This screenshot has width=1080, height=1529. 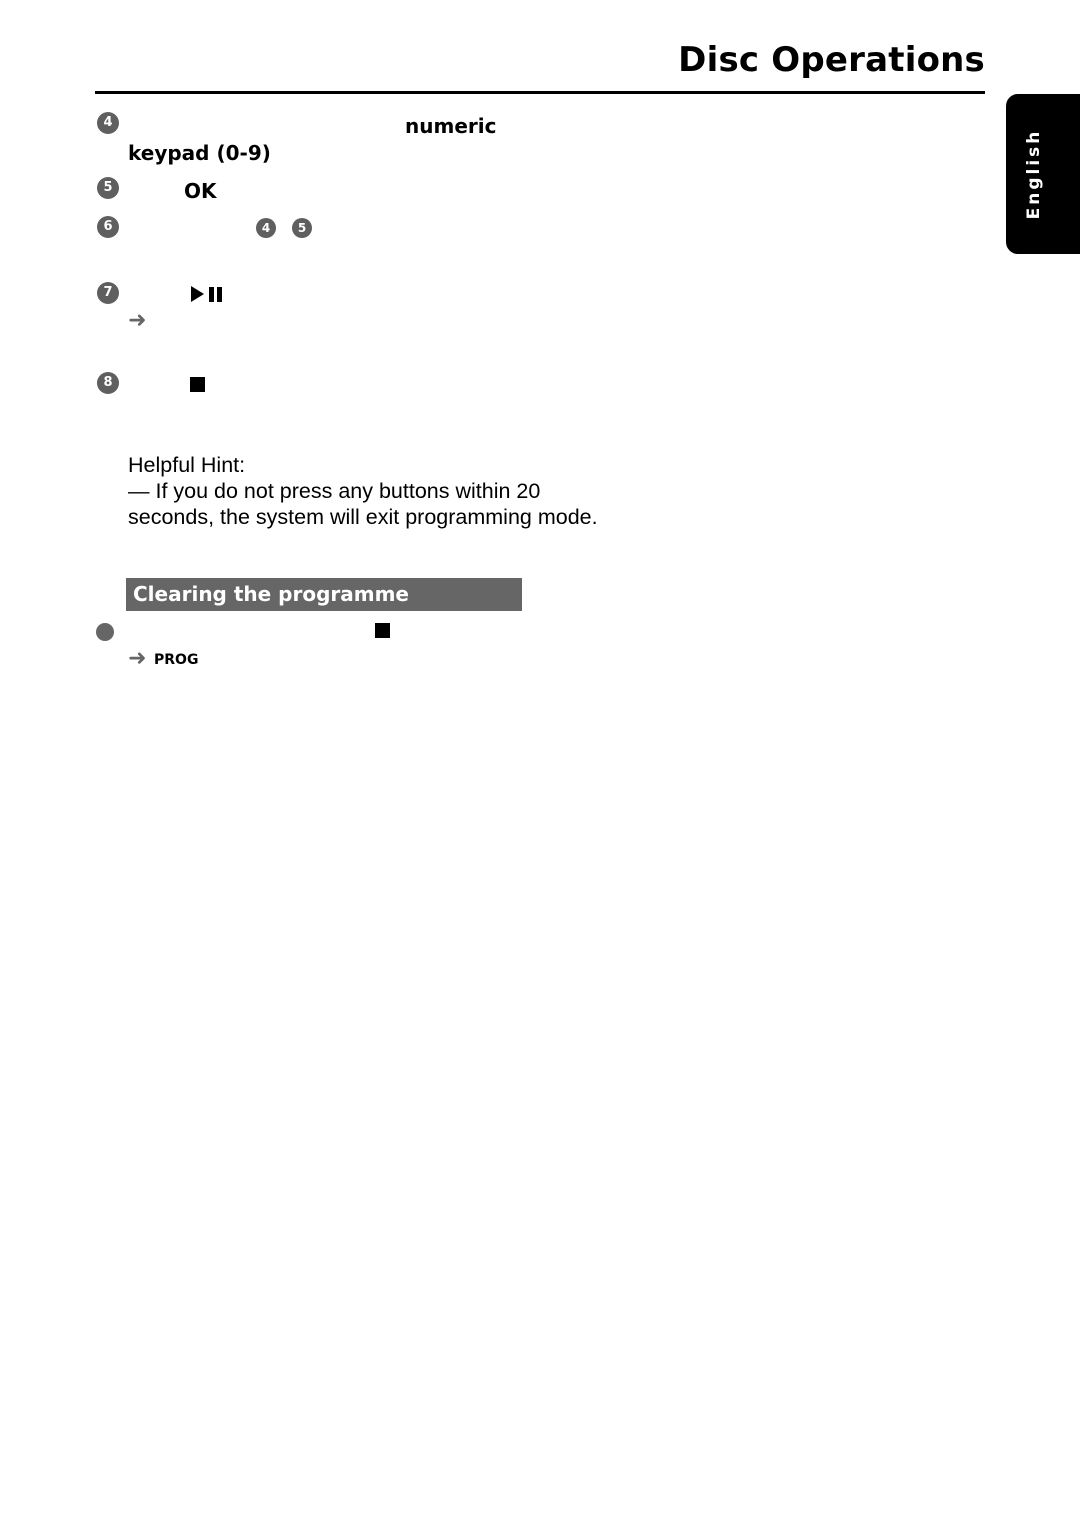 What do you see at coordinates (540, 92) in the screenshot?
I see `header-rule` at bounding box center [540, 92].